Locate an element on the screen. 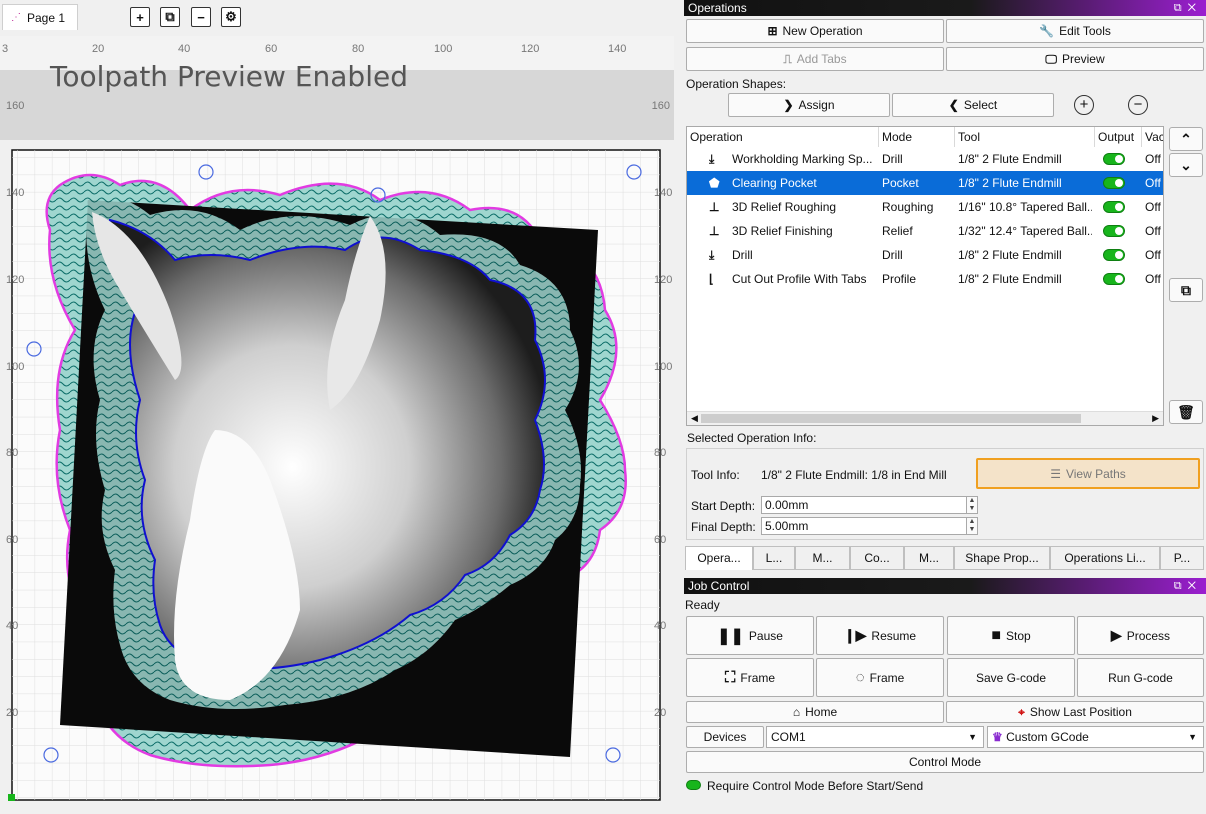  duplicate-page-icon: ⧉ is located at coordinates (170, 17).